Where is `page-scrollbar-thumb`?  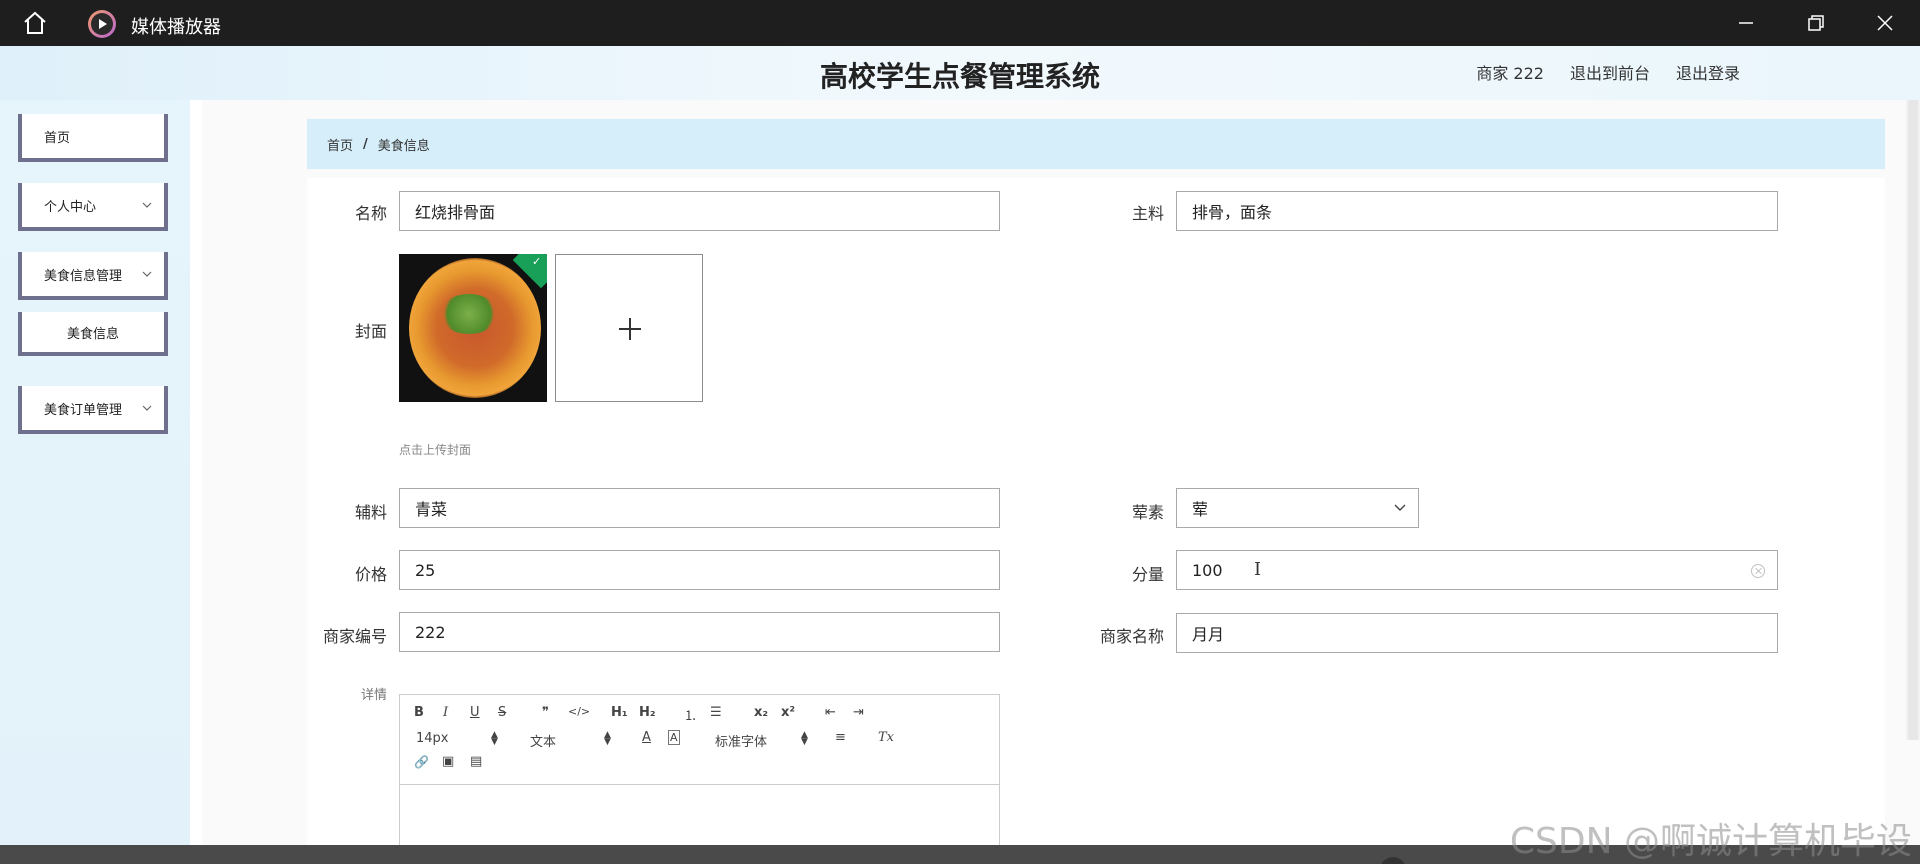 page-scrollbar-thumb is located at coordinates (1913, 420).